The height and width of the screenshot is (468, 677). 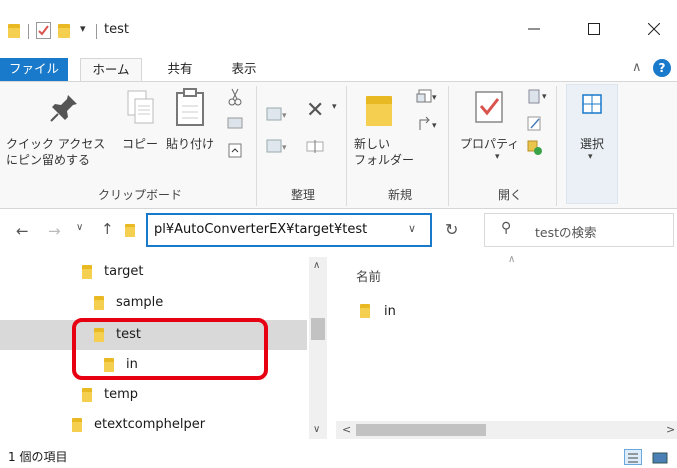 I want to click on new-folder-quick-icon, so click(x=64, y=31).